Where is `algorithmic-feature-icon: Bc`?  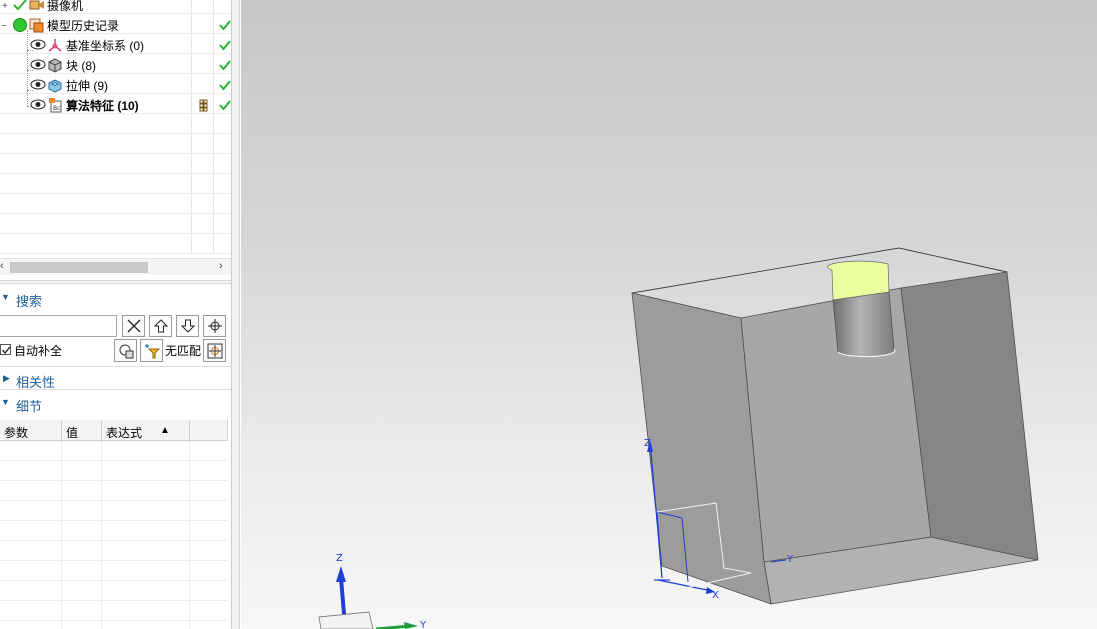
algorithmic-feature-icon: Bc is located at coordinates (55, 105).